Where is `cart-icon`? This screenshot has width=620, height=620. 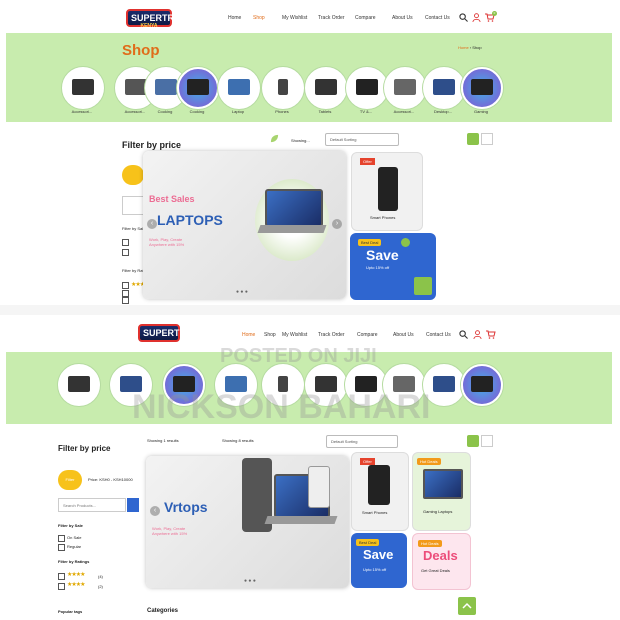
cart-icon is located at coordinates (491, 334).